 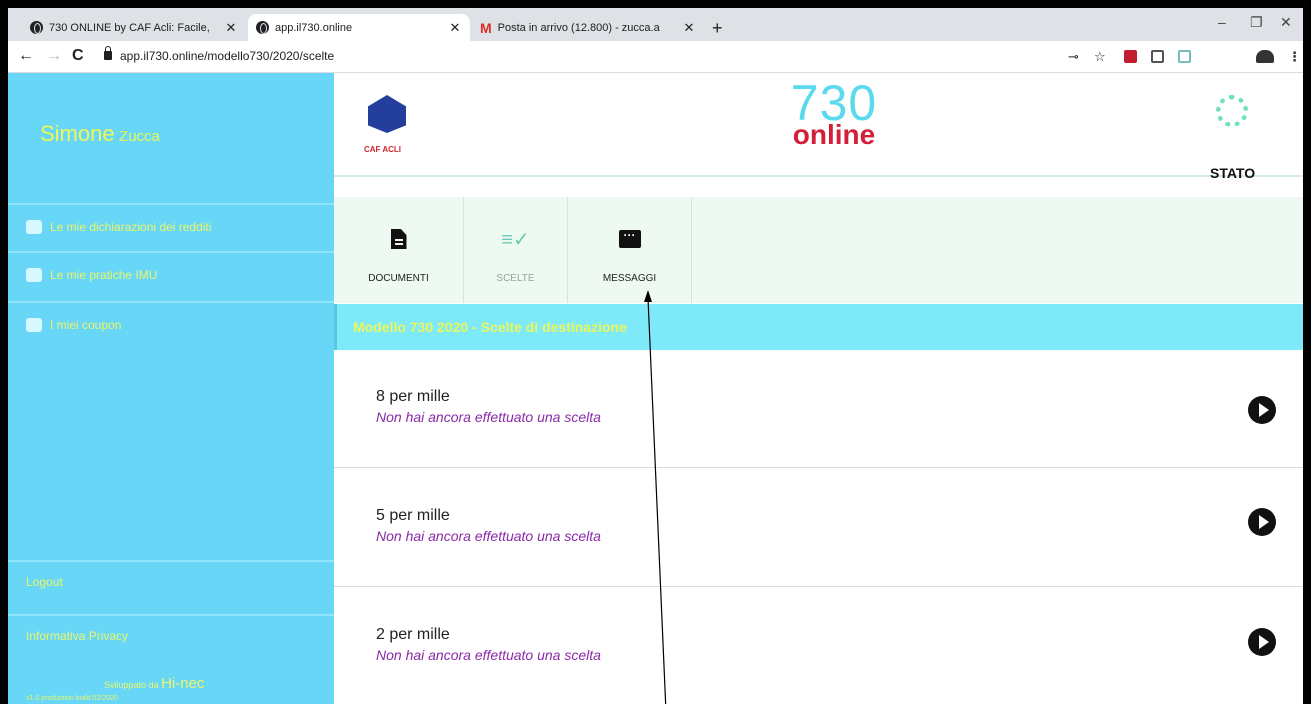 What do you see at coordinates (1222, 22) in the screenshot?
I see `minimize-button: –` at bounding box center [1222, 22].